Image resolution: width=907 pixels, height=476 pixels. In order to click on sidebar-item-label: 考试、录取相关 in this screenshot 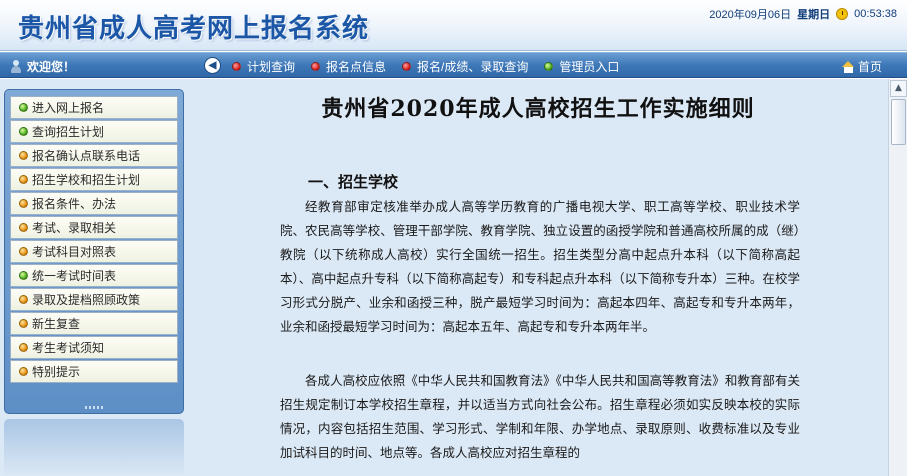, I will do `click(74, 228)`.